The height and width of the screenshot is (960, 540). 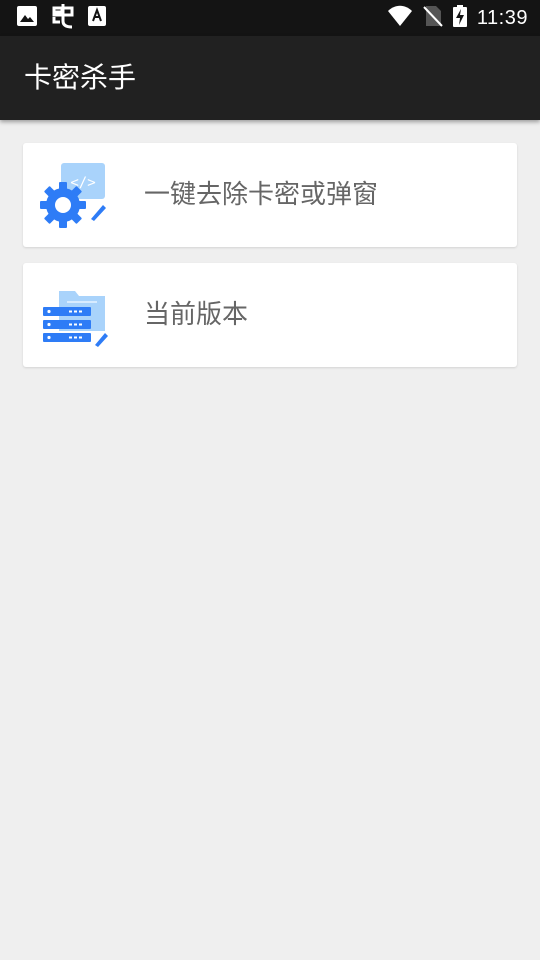 I want to click on status-time: 11:39, so click(x=502, y=17).